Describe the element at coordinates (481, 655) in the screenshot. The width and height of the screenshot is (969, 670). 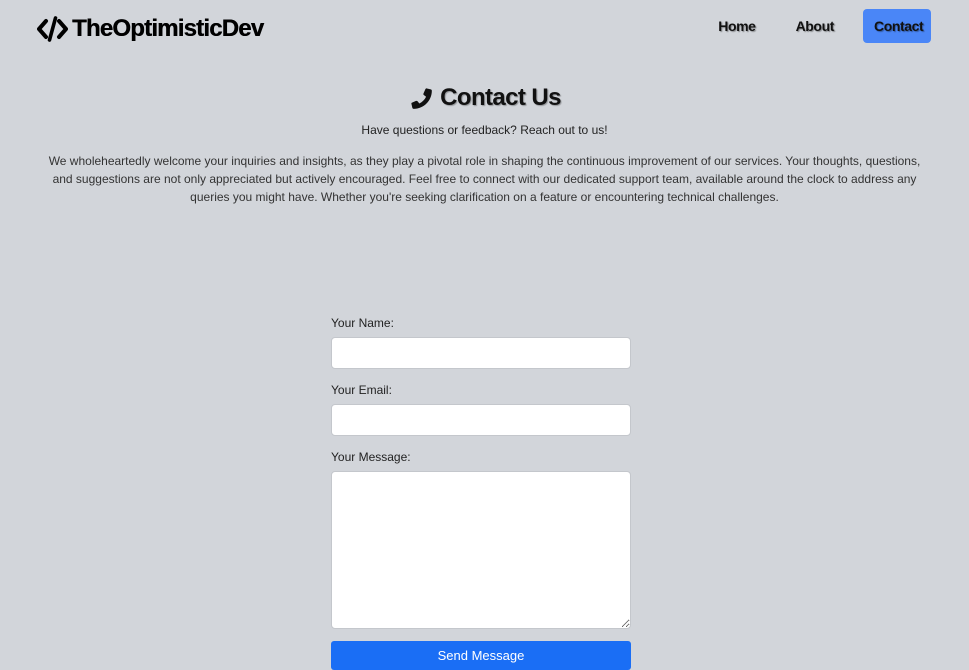
I see `send-message-button: Send Message` at that location.